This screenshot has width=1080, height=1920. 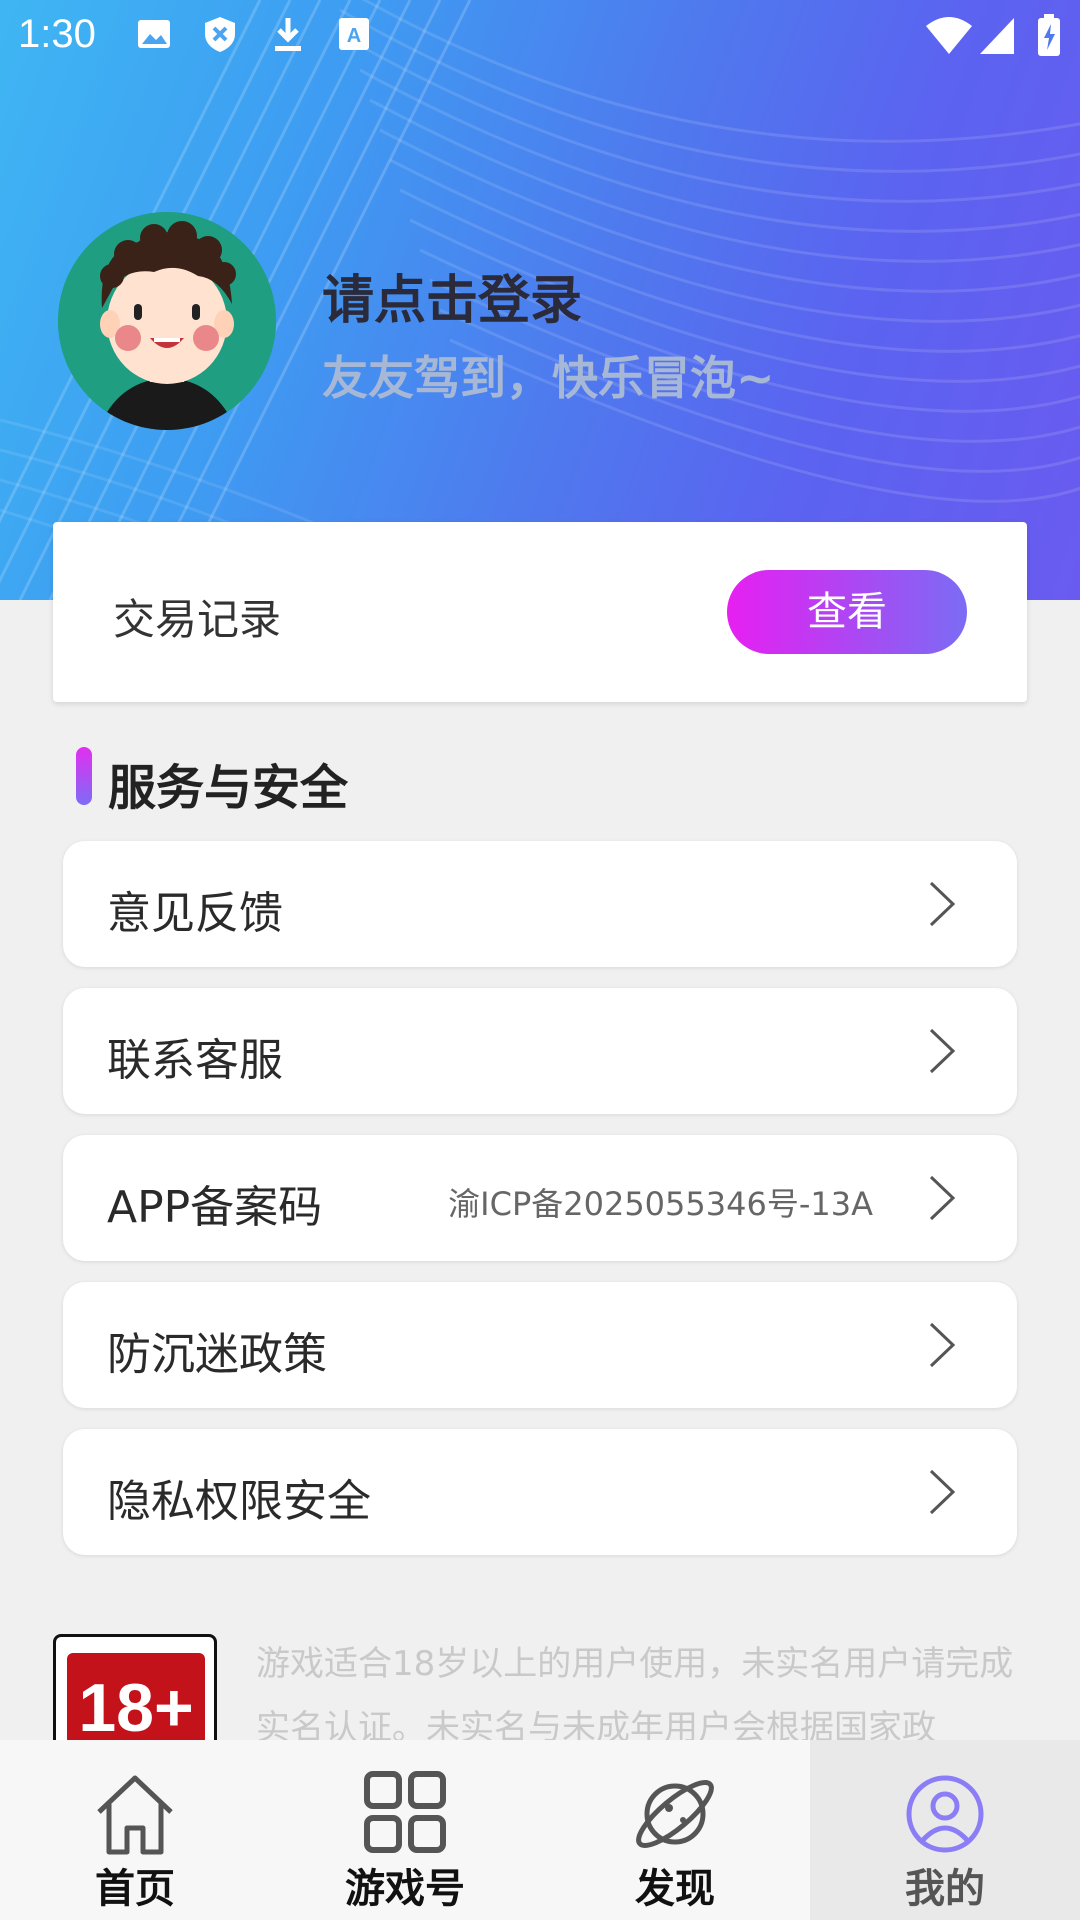 What do you see at coordinates (215, 1207) in the screenshot?
I see `menu-item-label: APP备案码` at bounding box center [215, 1207].